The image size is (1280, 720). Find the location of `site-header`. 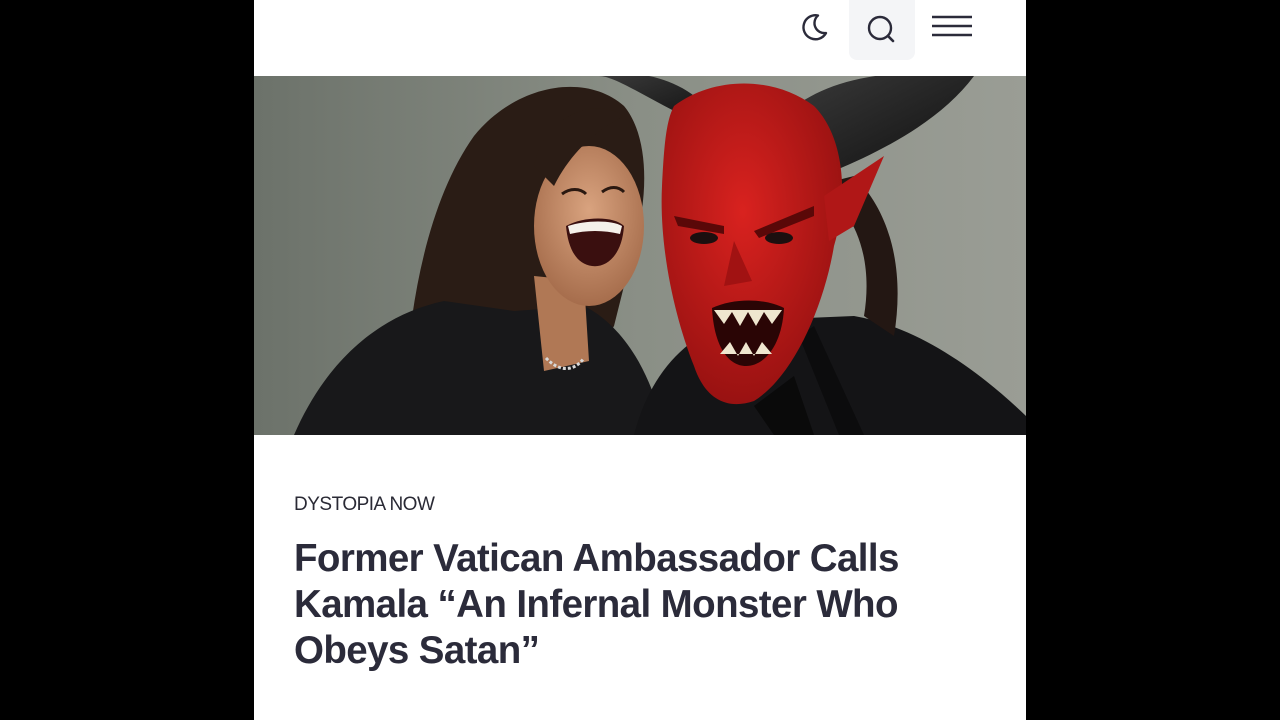

site-header is located at coordinates (640, 38).